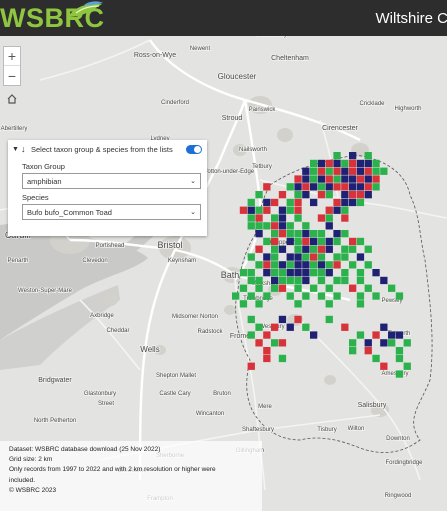 The height and width of the screenshot is (511, 447). I want to click on place-label: Downton, so click(398, 439).